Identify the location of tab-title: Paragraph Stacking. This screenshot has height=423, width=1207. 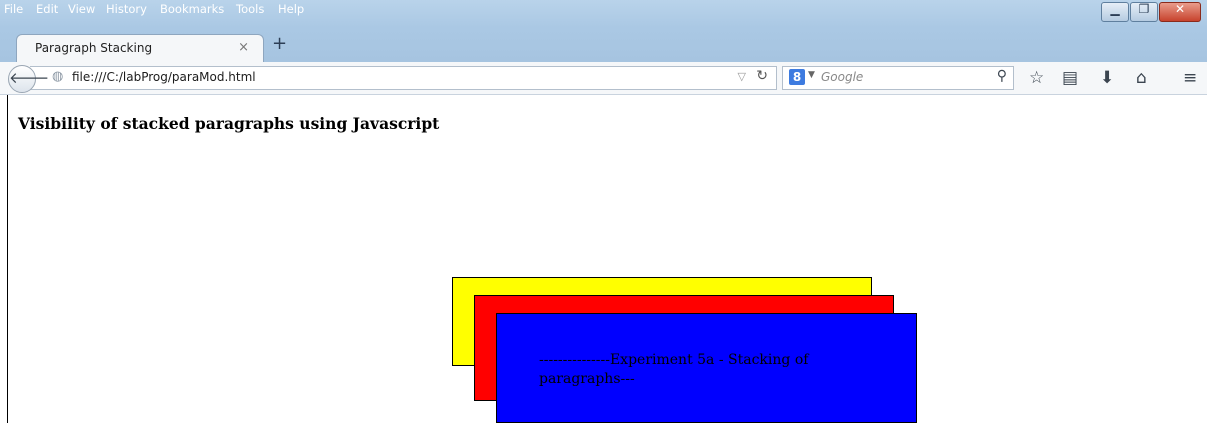
(94, 48).